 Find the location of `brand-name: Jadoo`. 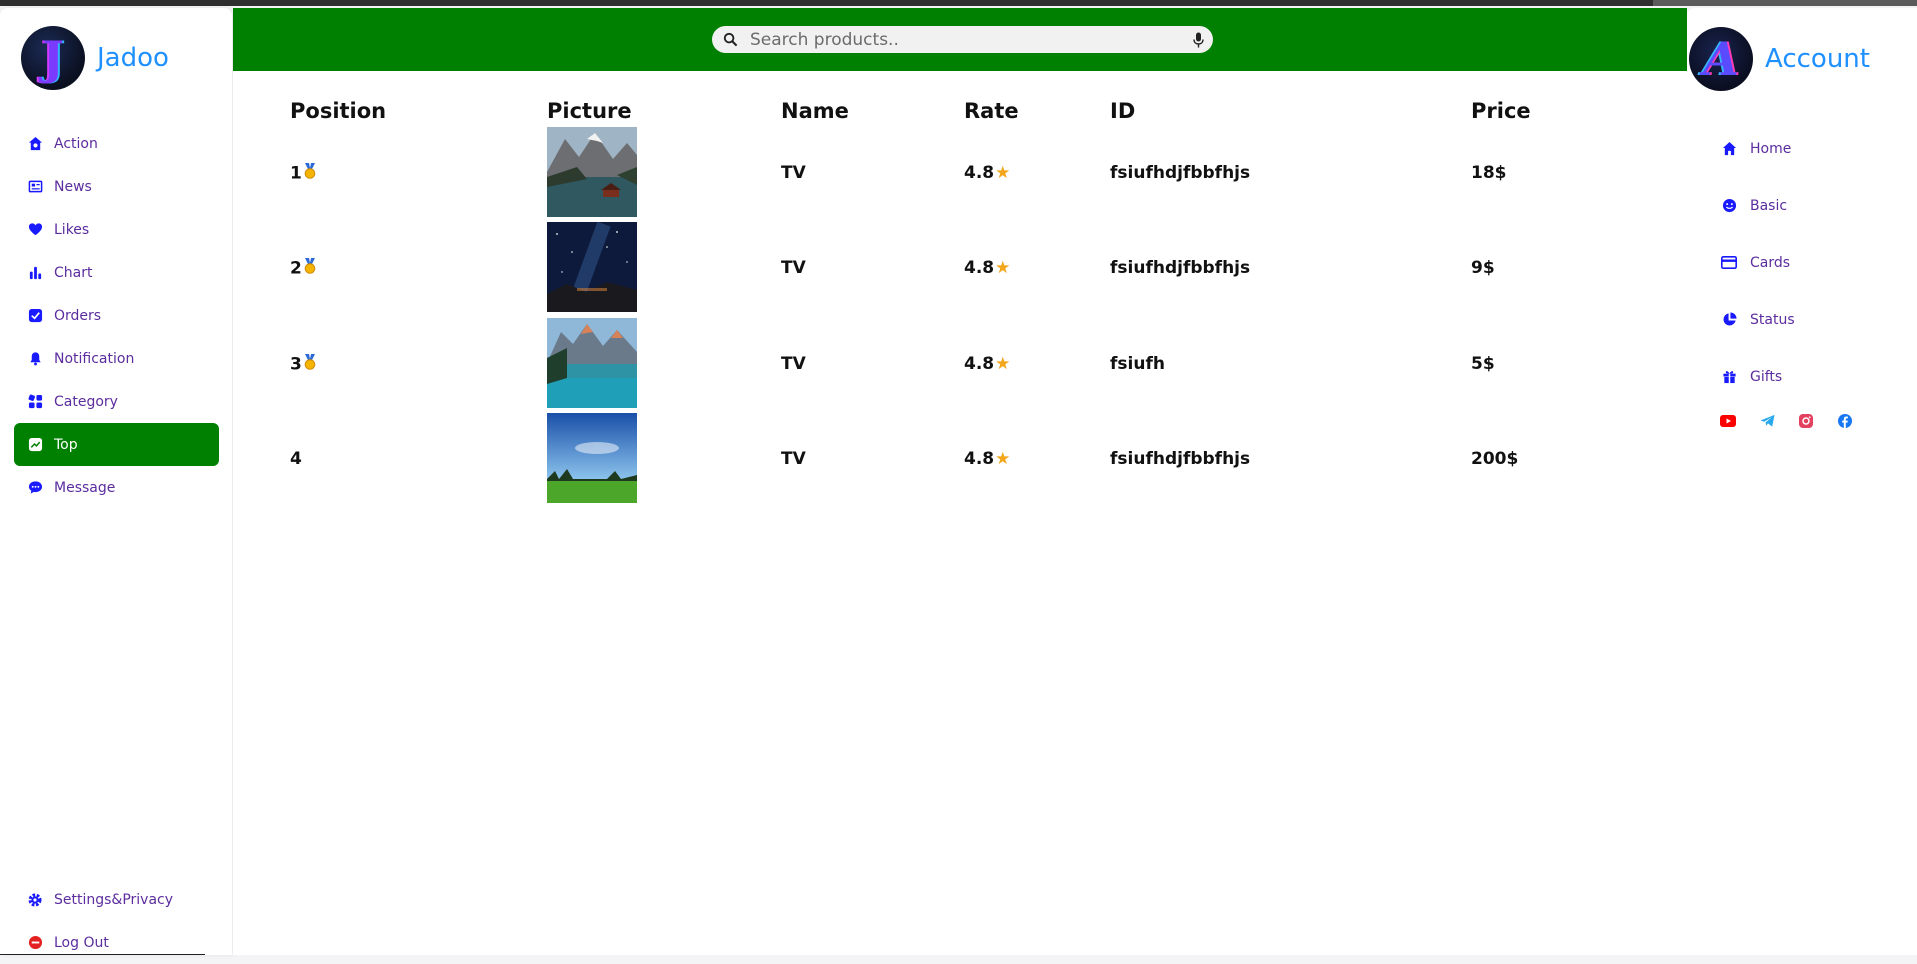

brand-name: Jadoo is located at coordinates (133, 58).